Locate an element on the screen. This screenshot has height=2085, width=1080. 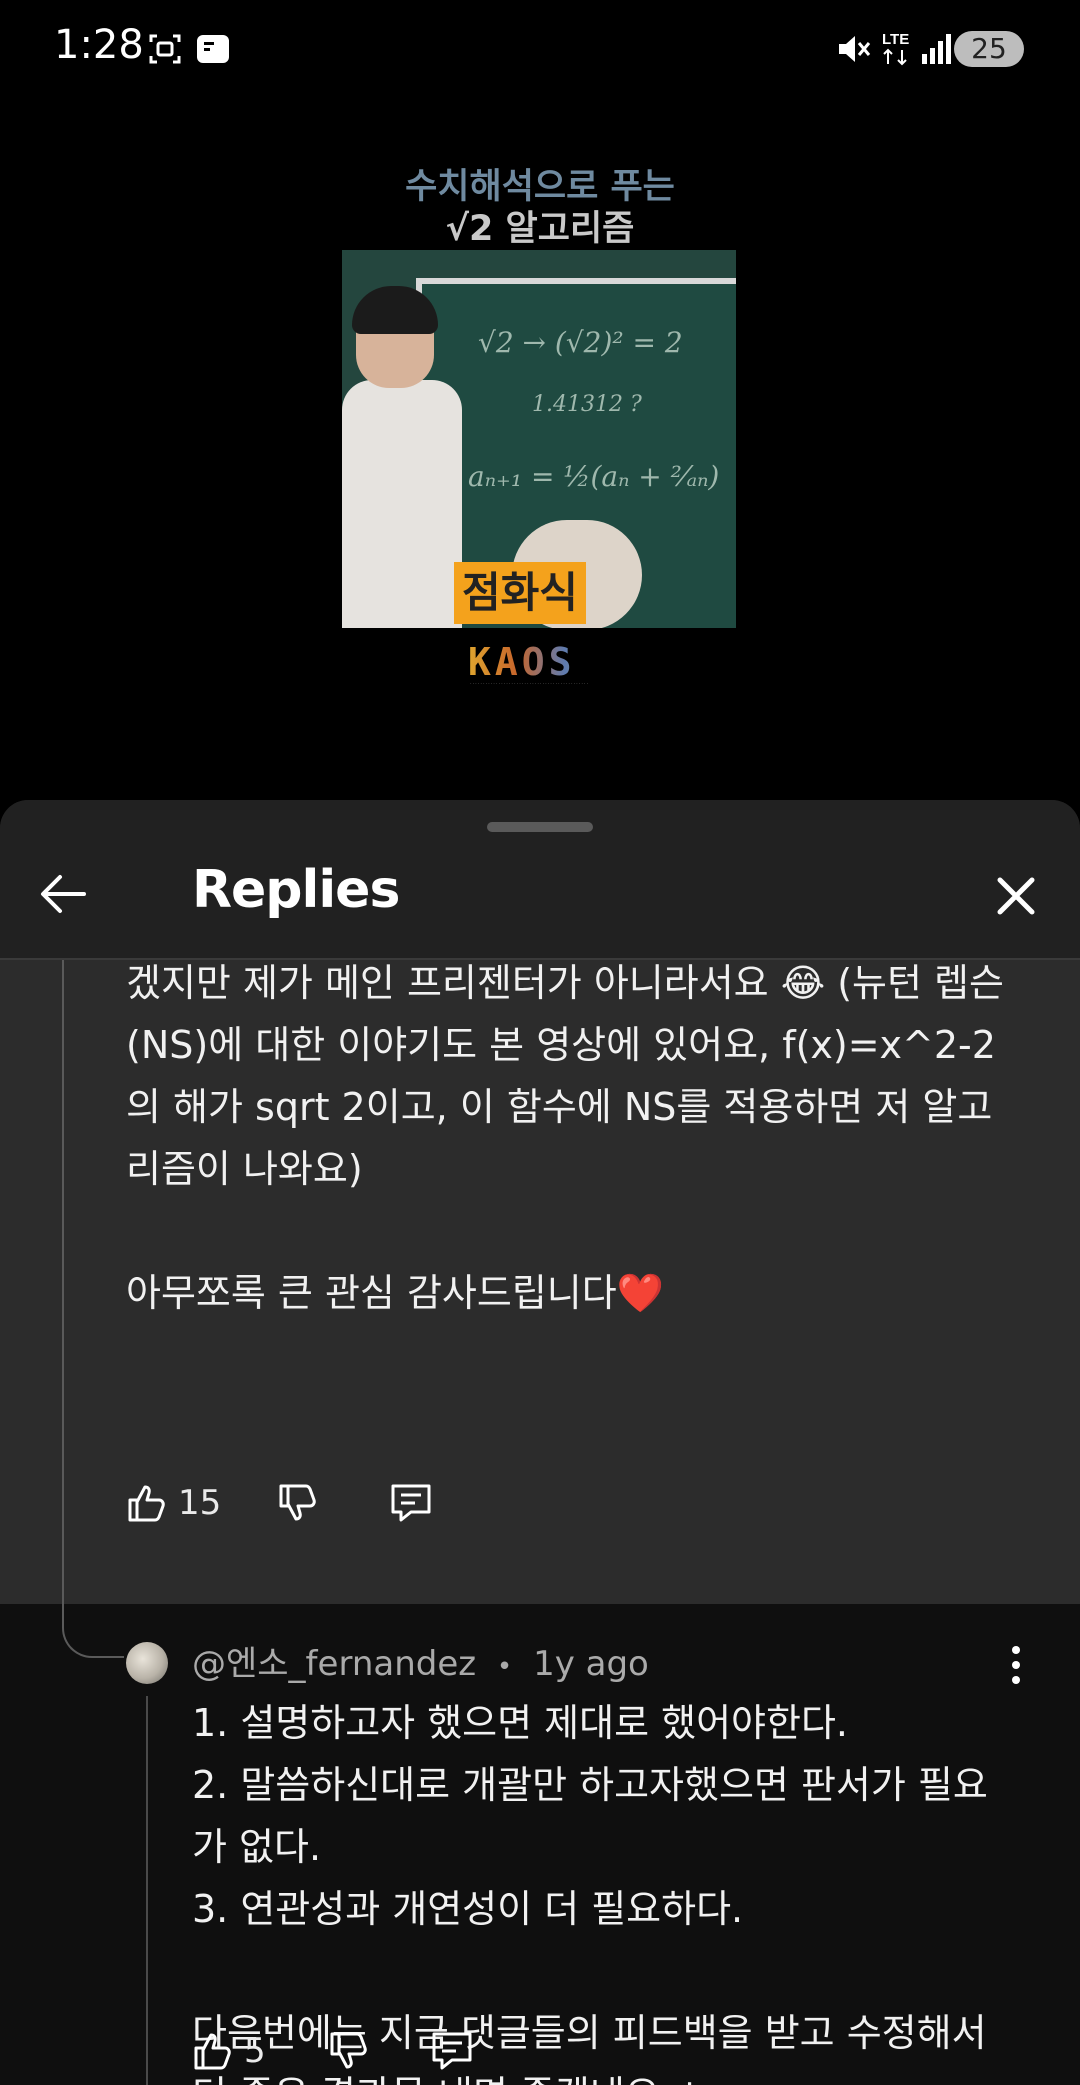
like-count: 5 is located at coordinates (255, 2051).